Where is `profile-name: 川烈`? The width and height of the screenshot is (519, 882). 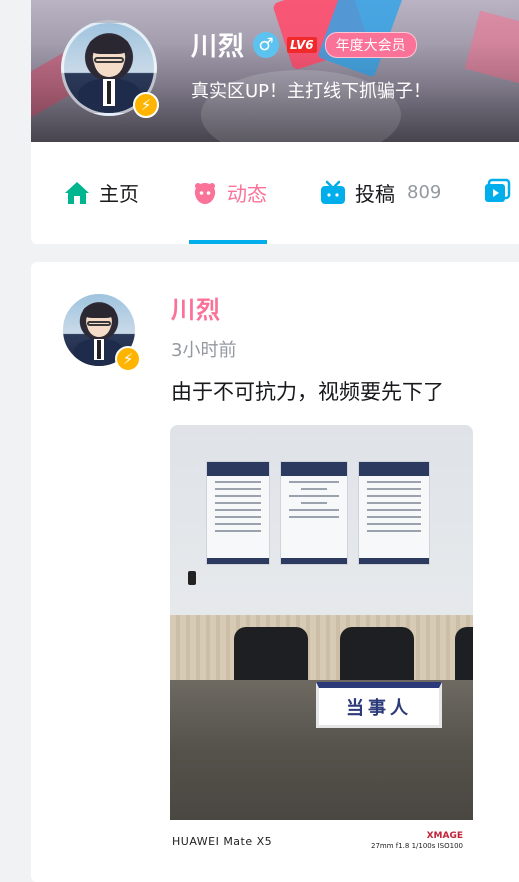
profile-name: 川烈 is located at coordinates (218, 47).